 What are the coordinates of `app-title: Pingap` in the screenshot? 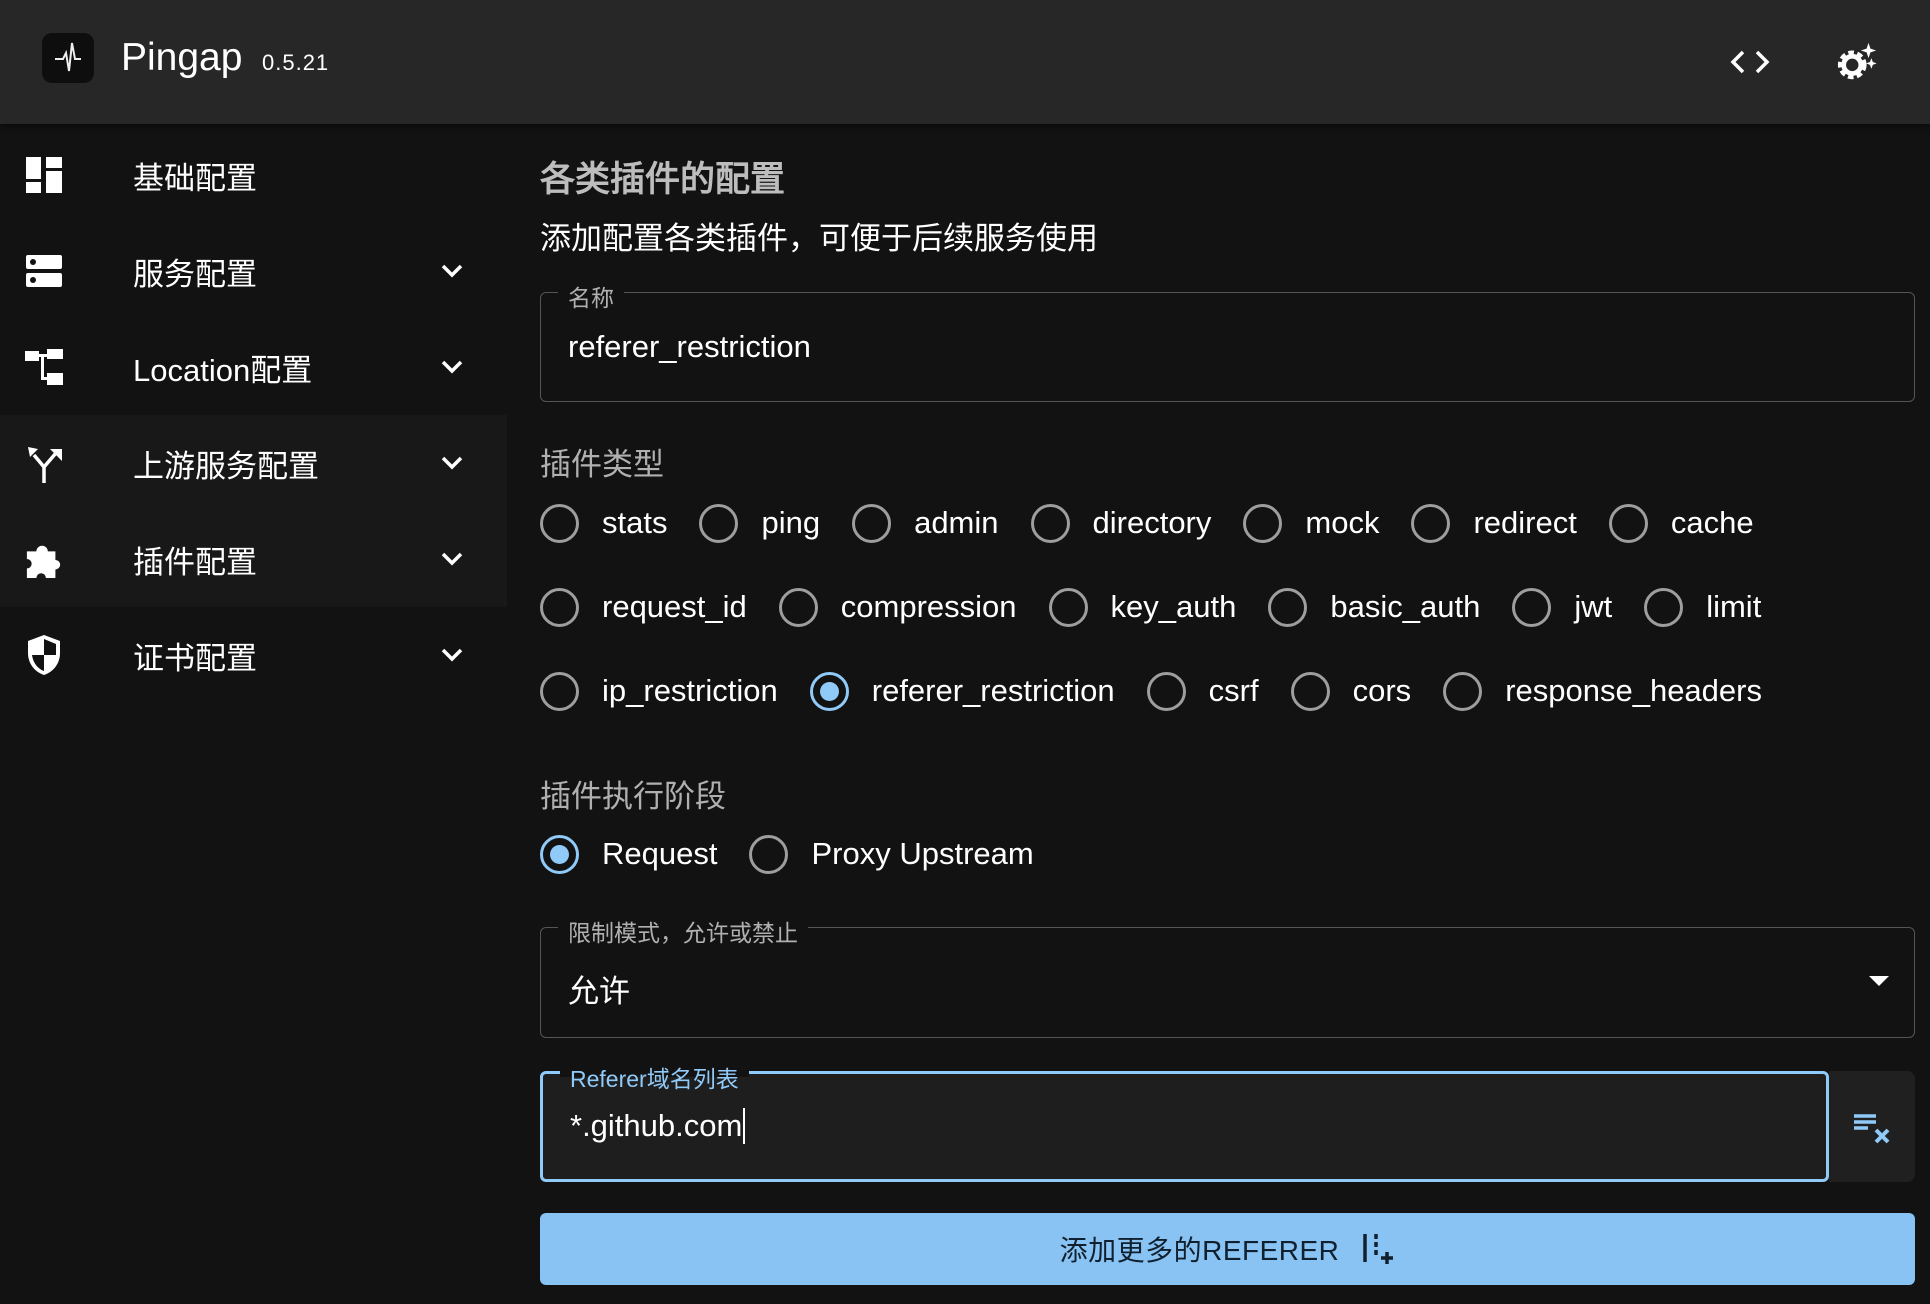 It's located at (182, 57).